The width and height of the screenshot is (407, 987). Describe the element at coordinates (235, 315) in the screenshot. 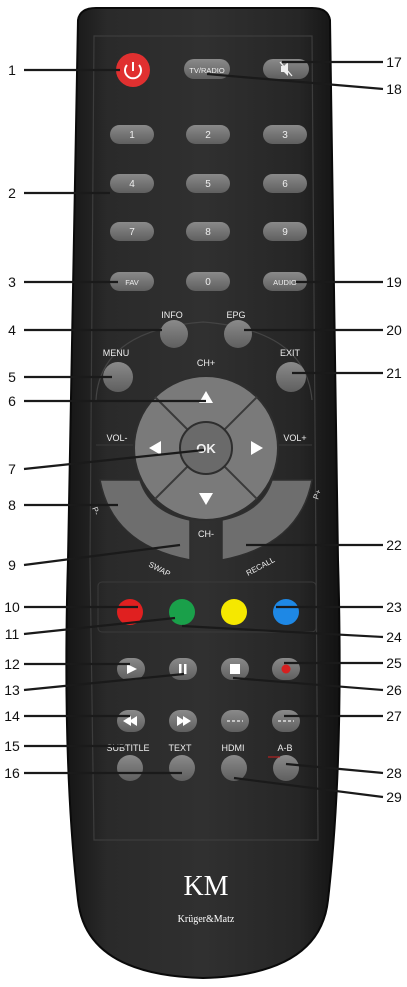

I see `epg-label: EPG` at that location.